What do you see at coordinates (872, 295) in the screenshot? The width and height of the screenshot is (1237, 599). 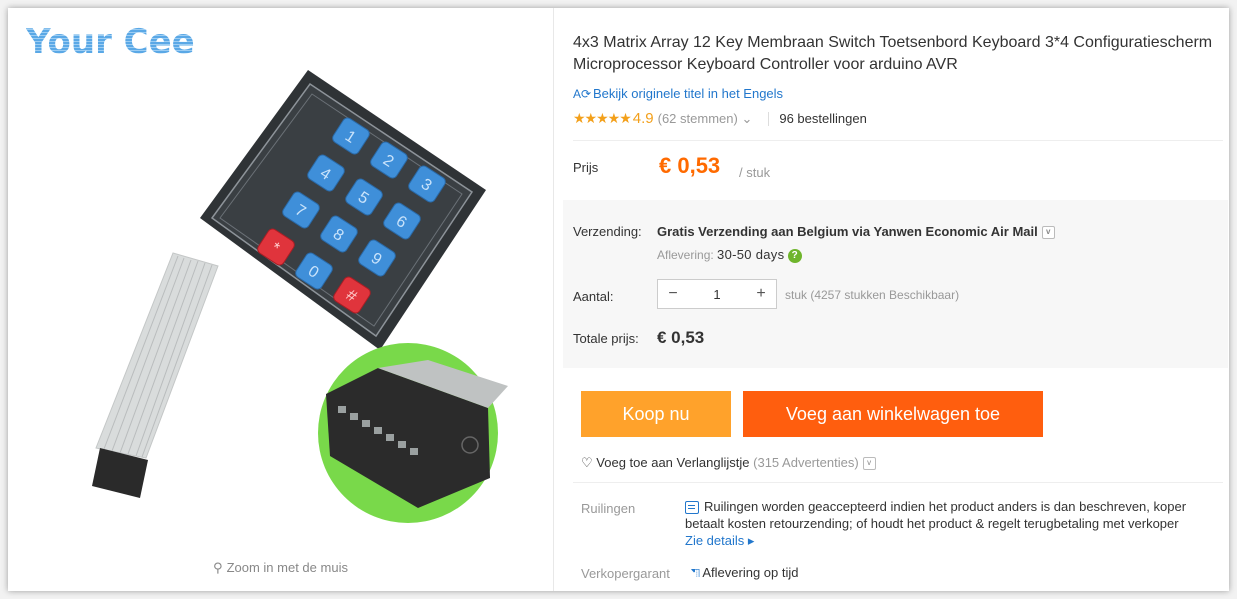 I see `stock-info: stuk (4257 stukken Beschikbaar)` at bounding box center [872, 295].